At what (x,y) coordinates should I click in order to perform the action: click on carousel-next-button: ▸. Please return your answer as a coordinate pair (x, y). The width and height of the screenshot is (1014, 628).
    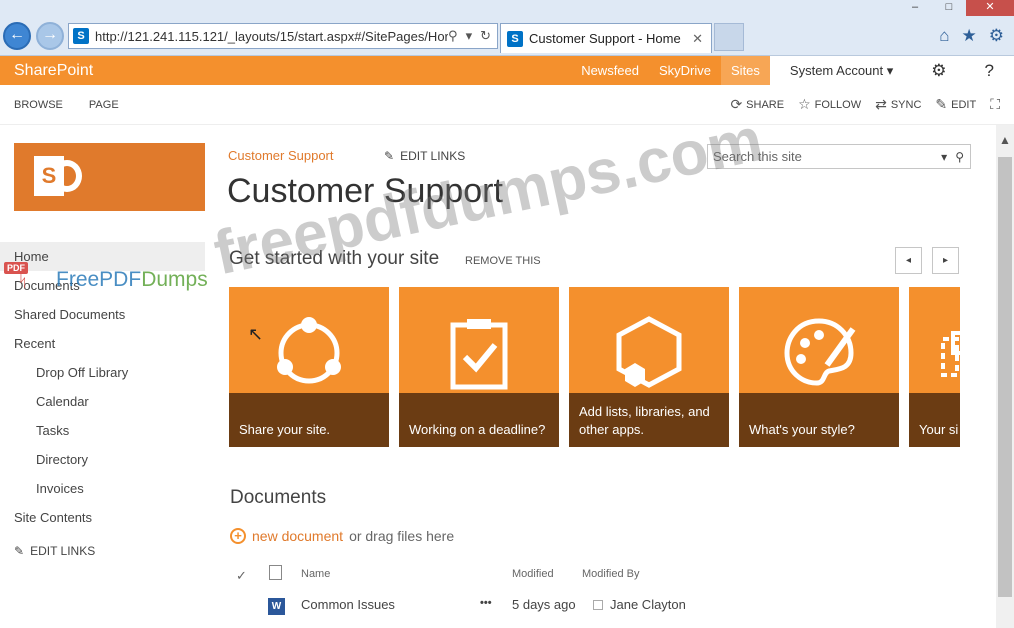
    Looking at the image, I should click on (945, 260).